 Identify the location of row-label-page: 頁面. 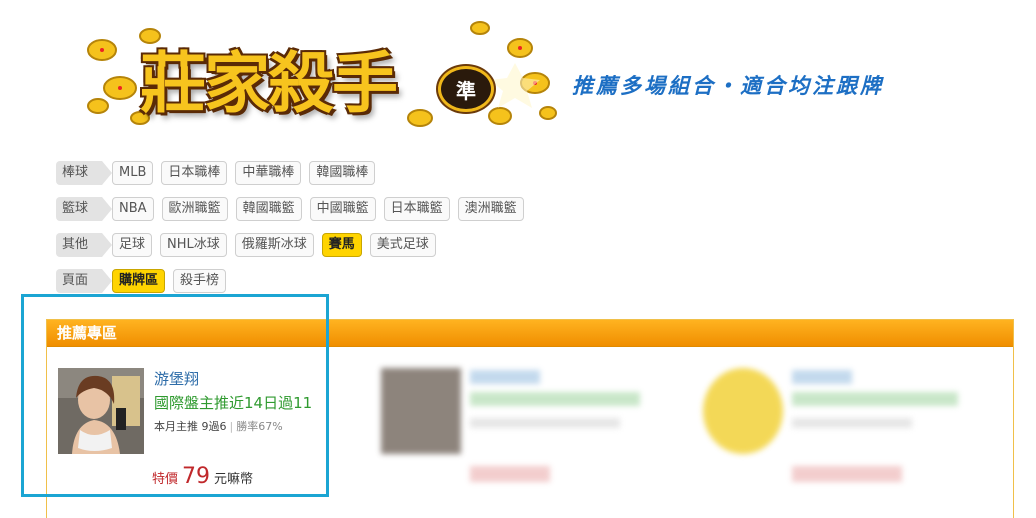
(84, 281).